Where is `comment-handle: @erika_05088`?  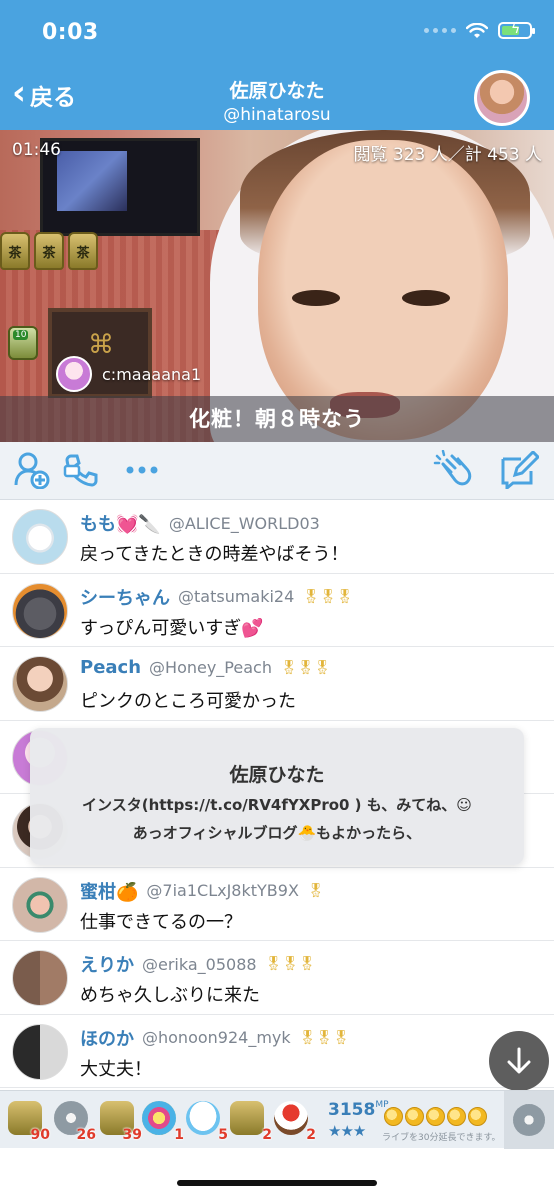 comment-handle: @erika_05088 is located at coordinates (199, 964).